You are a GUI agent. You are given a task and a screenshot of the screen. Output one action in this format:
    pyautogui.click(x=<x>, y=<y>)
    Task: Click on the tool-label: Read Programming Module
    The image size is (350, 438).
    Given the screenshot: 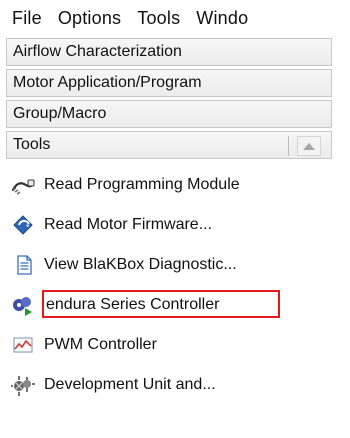 What is the action you would take?
    pyautogui.click(x=142, y=184)
    